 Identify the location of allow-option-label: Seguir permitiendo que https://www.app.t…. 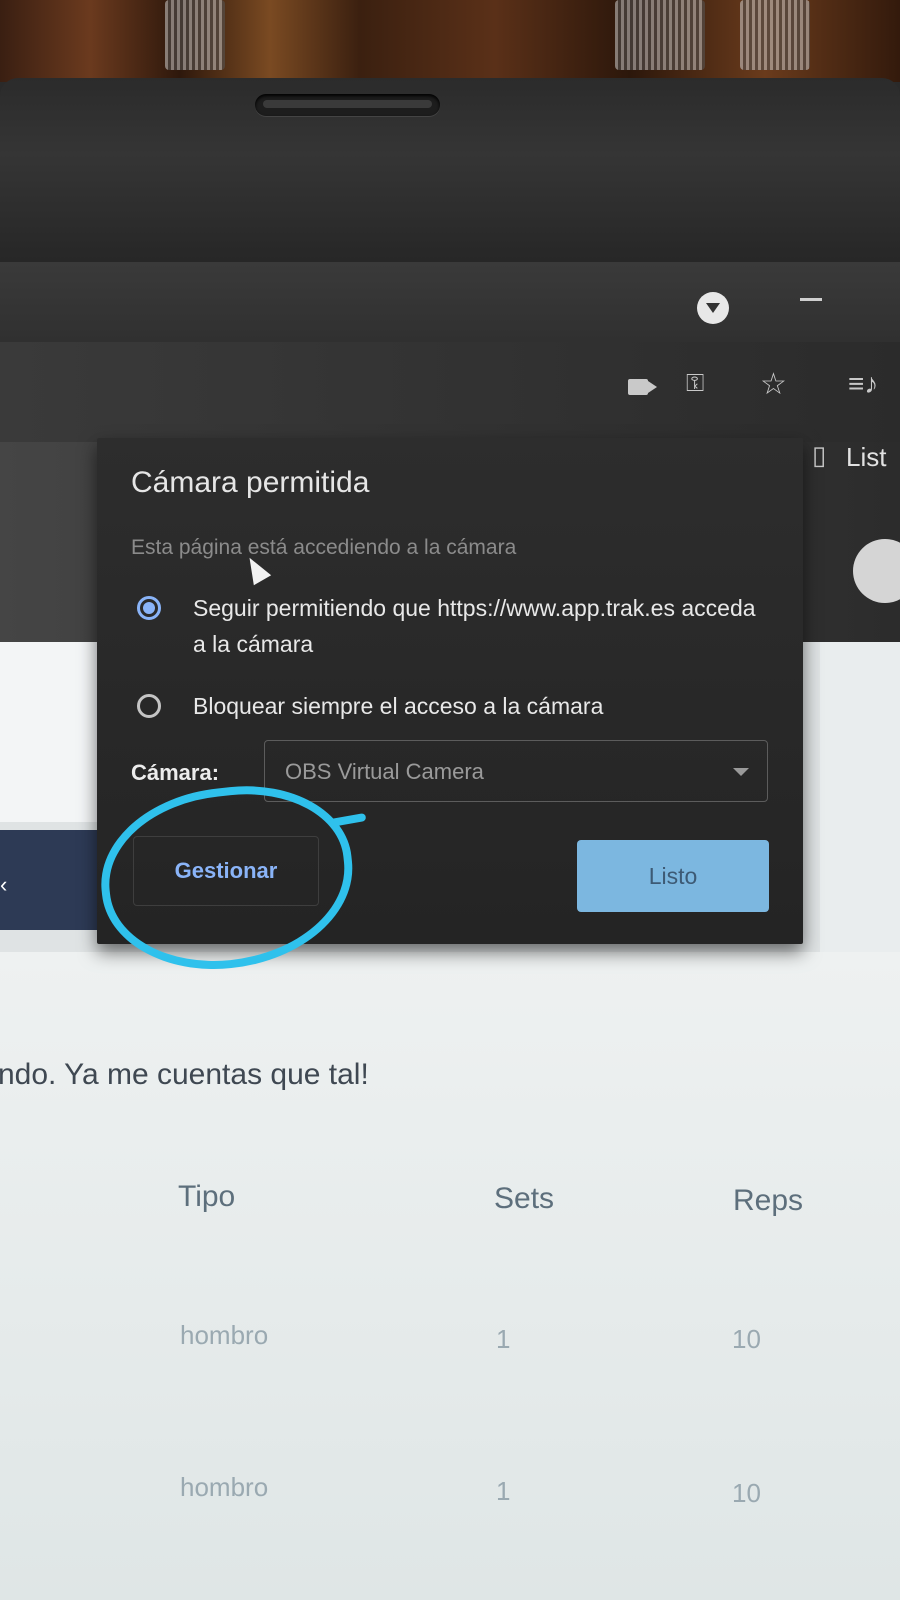
(483, 626).